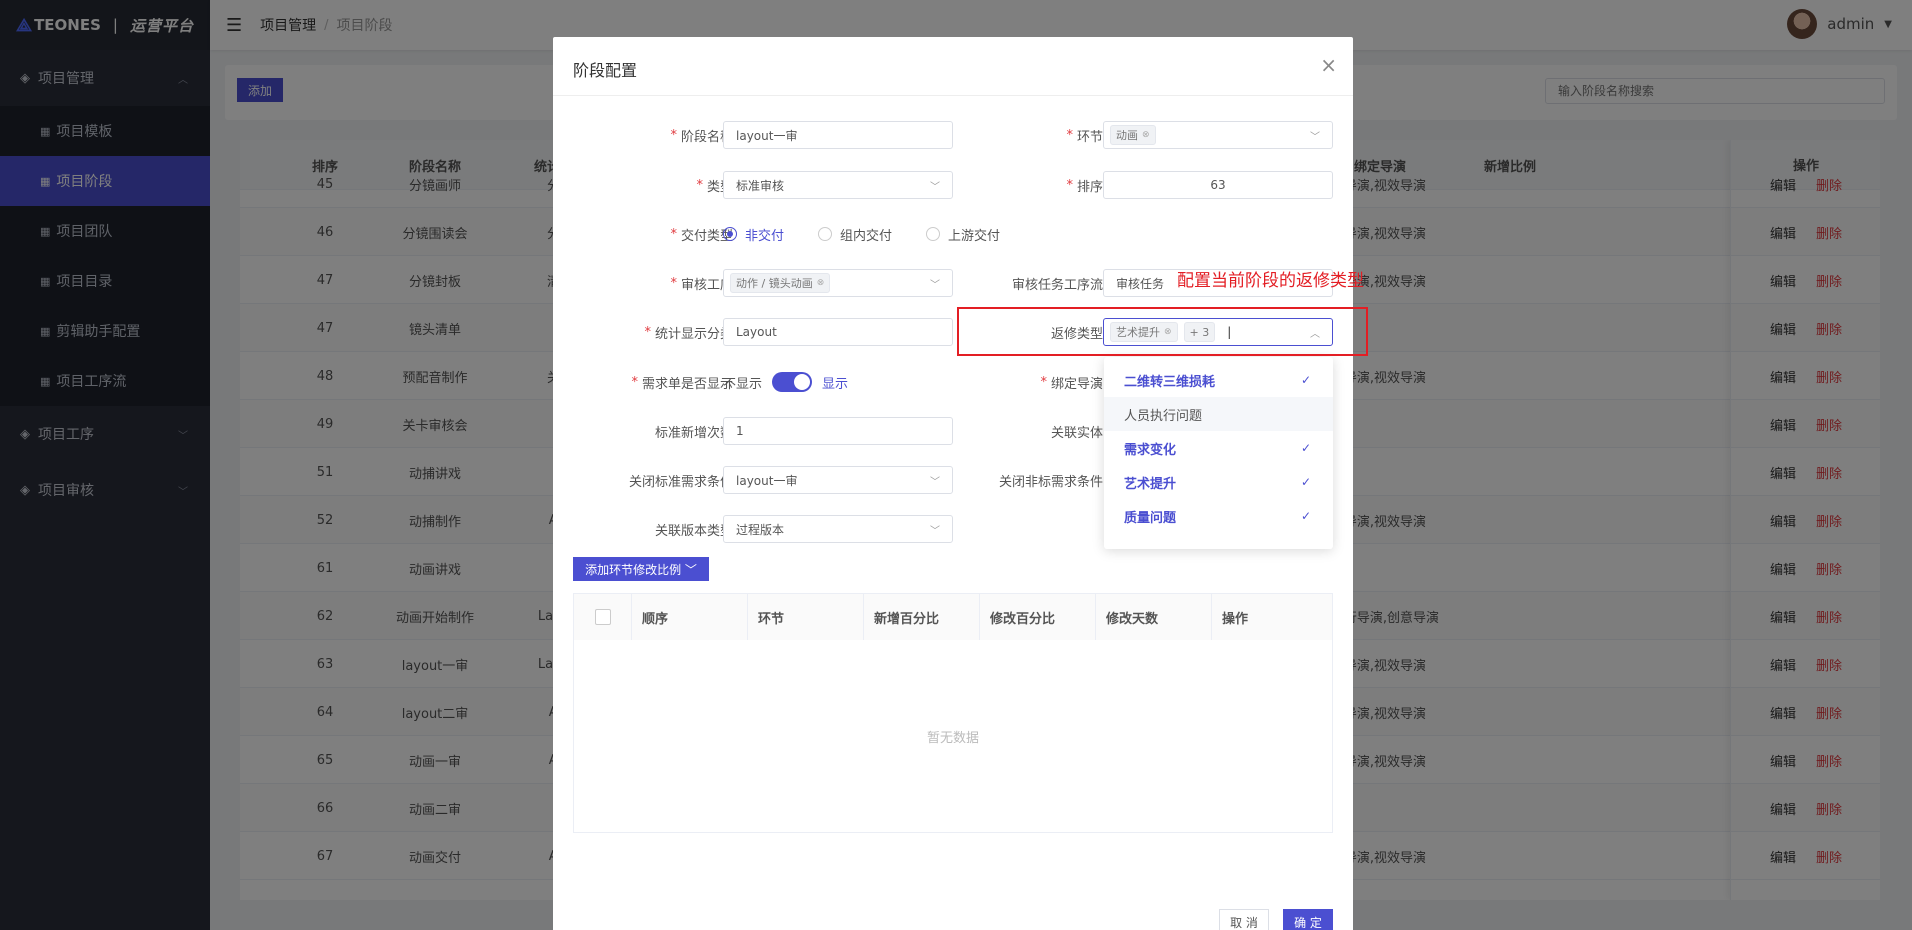 The image size is (1912, 930). I want to click on label-show-in-demand: * 需求单是否显示, so click(682, 383).